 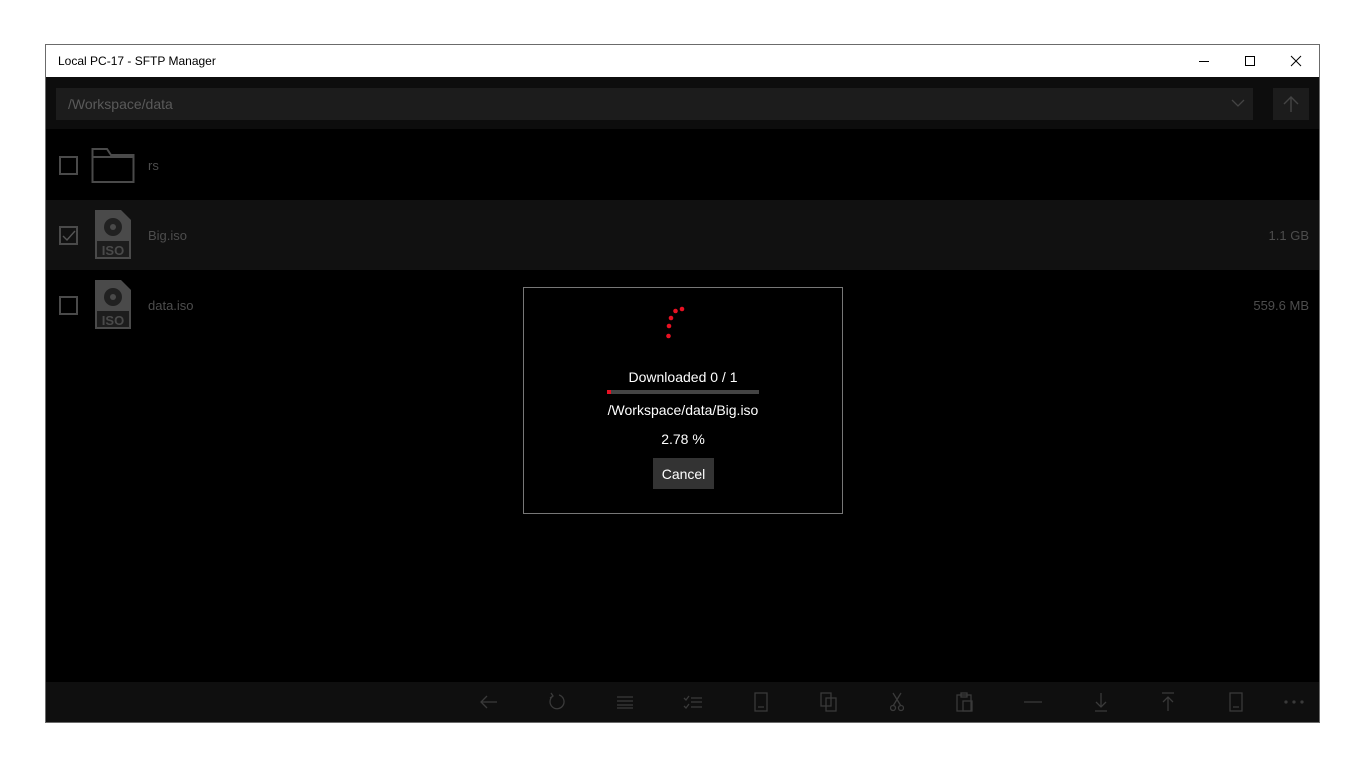 What do you see at coordinates (120, 104) in the screenshot?
I see `path-value: /Workspace/data` at bounding box center [120, 104].